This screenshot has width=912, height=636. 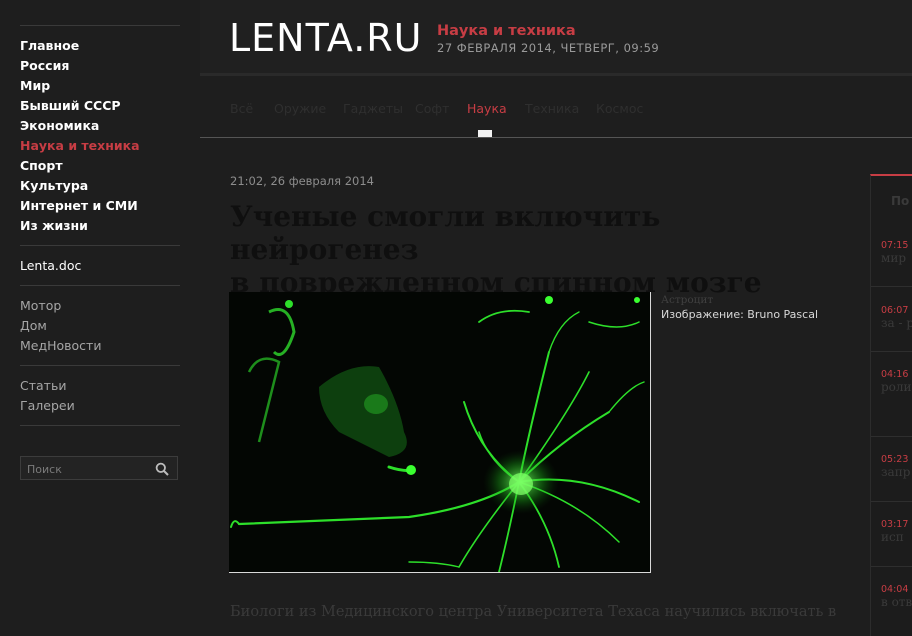 I want to click on image-credit: Изображение: Bruno Pascal, so click(x=739, y=314).